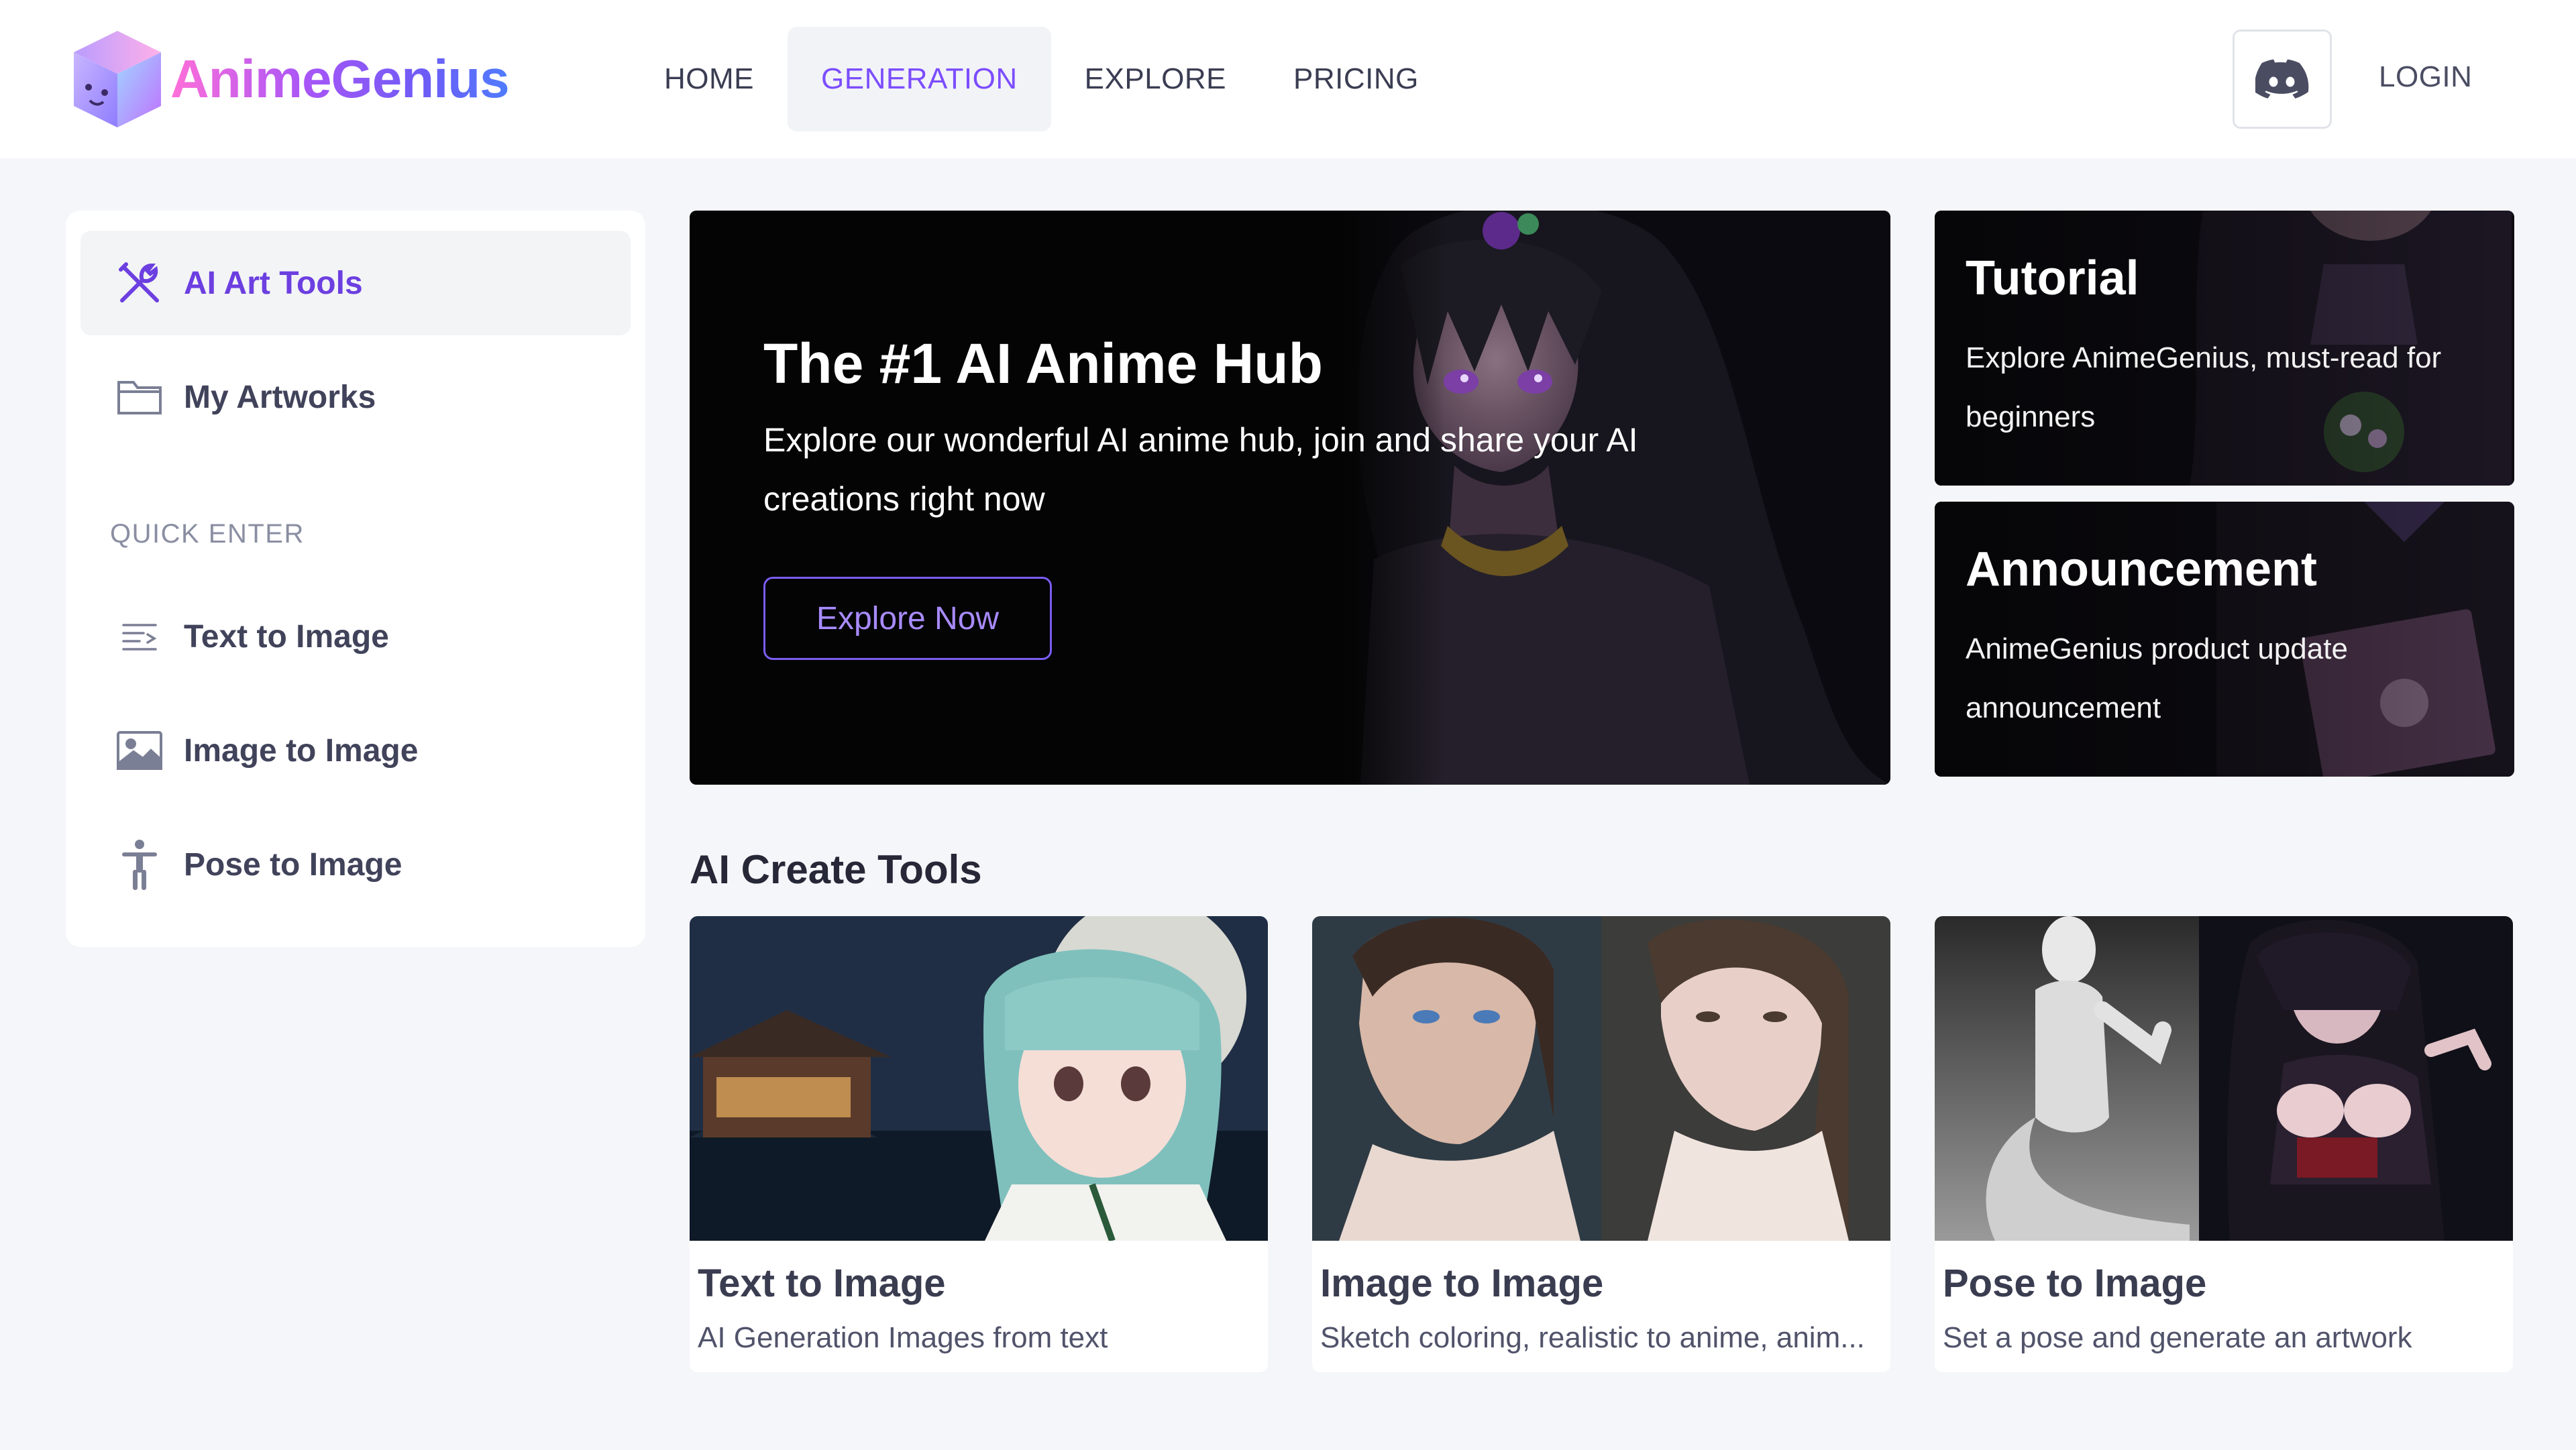  Describe the element at coordinates (822, 1283) in the screenshot. I see `tool-title: Text to Image` at that location.